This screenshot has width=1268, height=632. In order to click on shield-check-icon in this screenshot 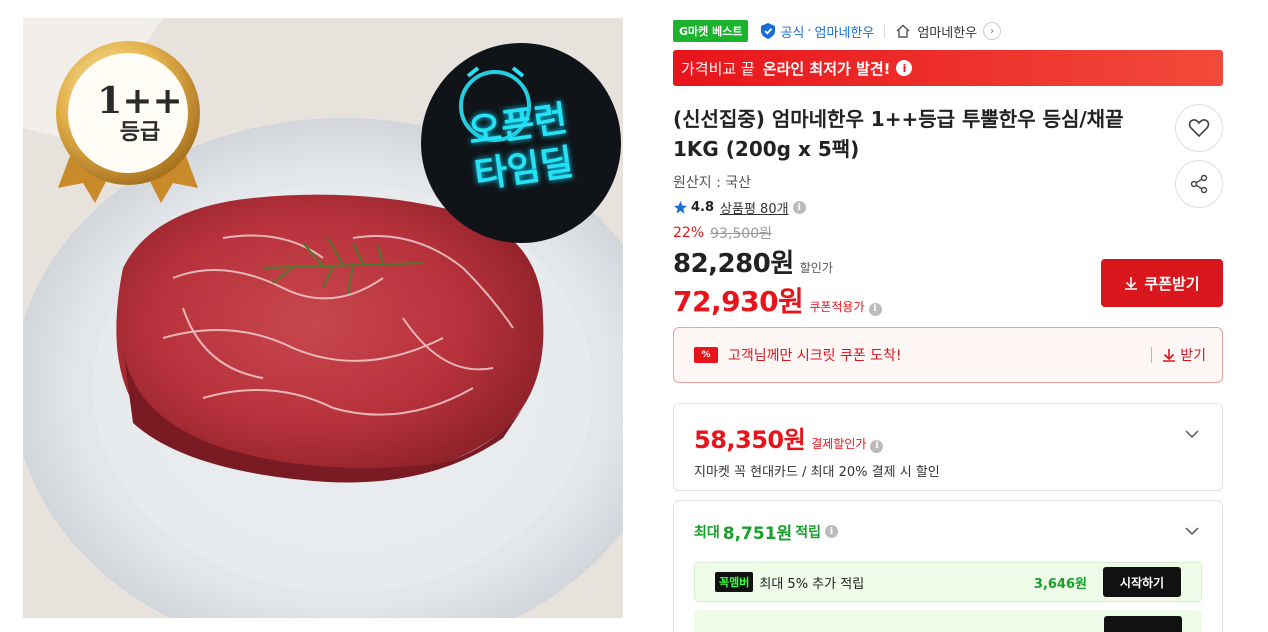, I will do `click(768, 31)`.